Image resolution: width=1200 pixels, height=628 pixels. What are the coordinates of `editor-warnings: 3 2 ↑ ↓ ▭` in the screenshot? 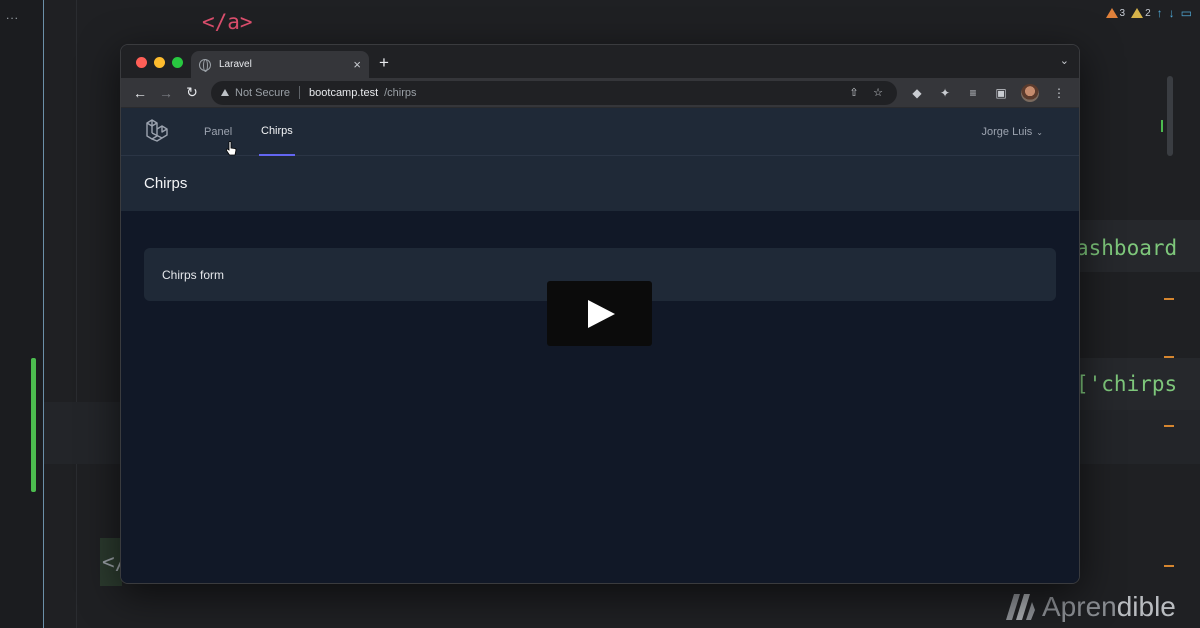 It's located at (1148, 13).